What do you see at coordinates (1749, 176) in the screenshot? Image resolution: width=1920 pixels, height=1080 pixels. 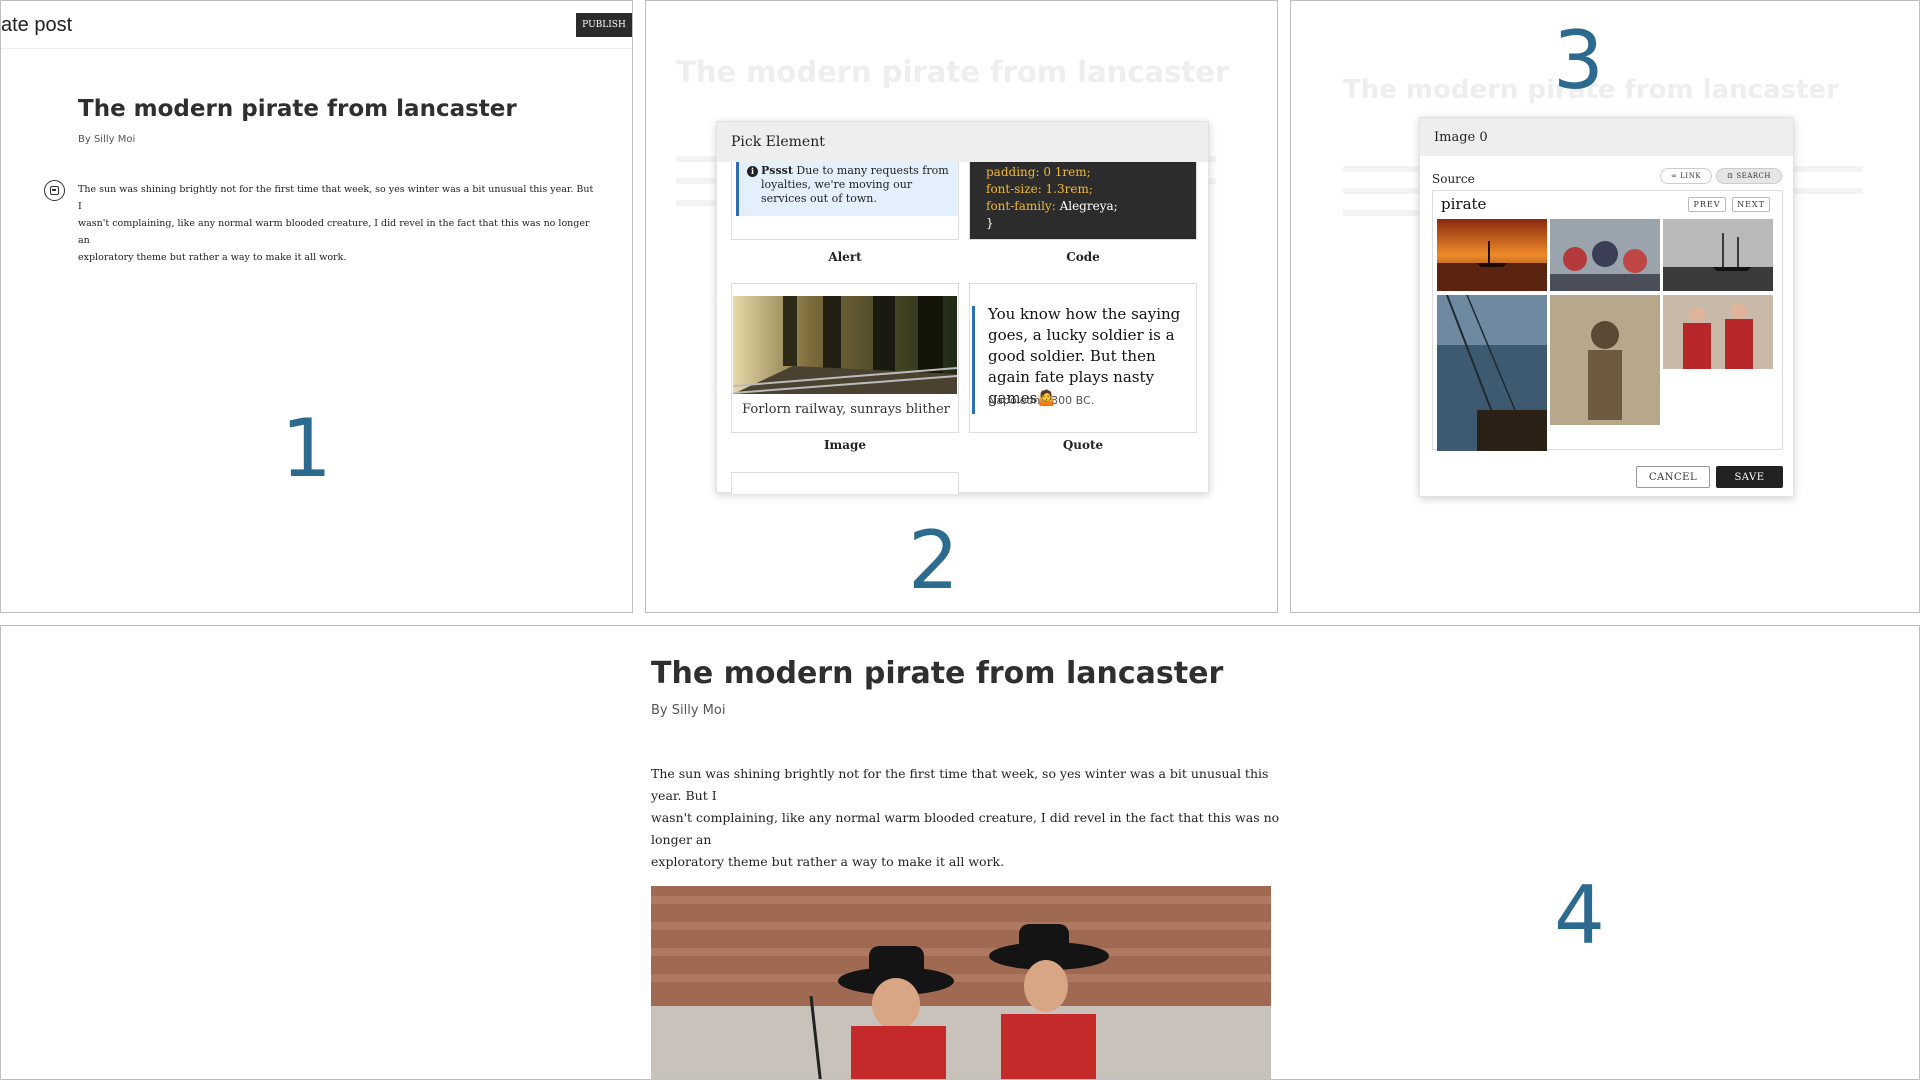 I see `search-tab: ⊡ SEARCH` at bounding box center [1749, 176].